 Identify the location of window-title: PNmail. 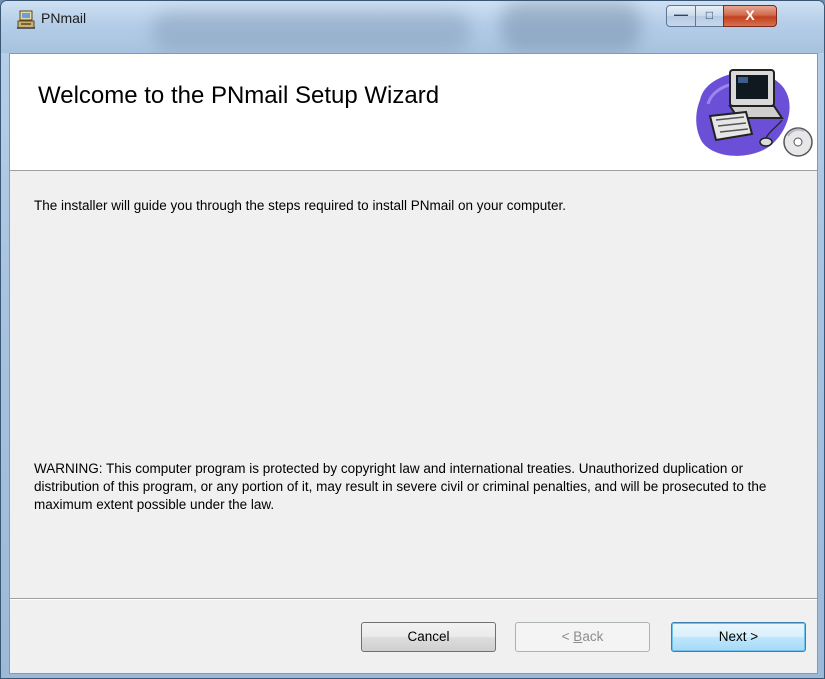
(64, 18).